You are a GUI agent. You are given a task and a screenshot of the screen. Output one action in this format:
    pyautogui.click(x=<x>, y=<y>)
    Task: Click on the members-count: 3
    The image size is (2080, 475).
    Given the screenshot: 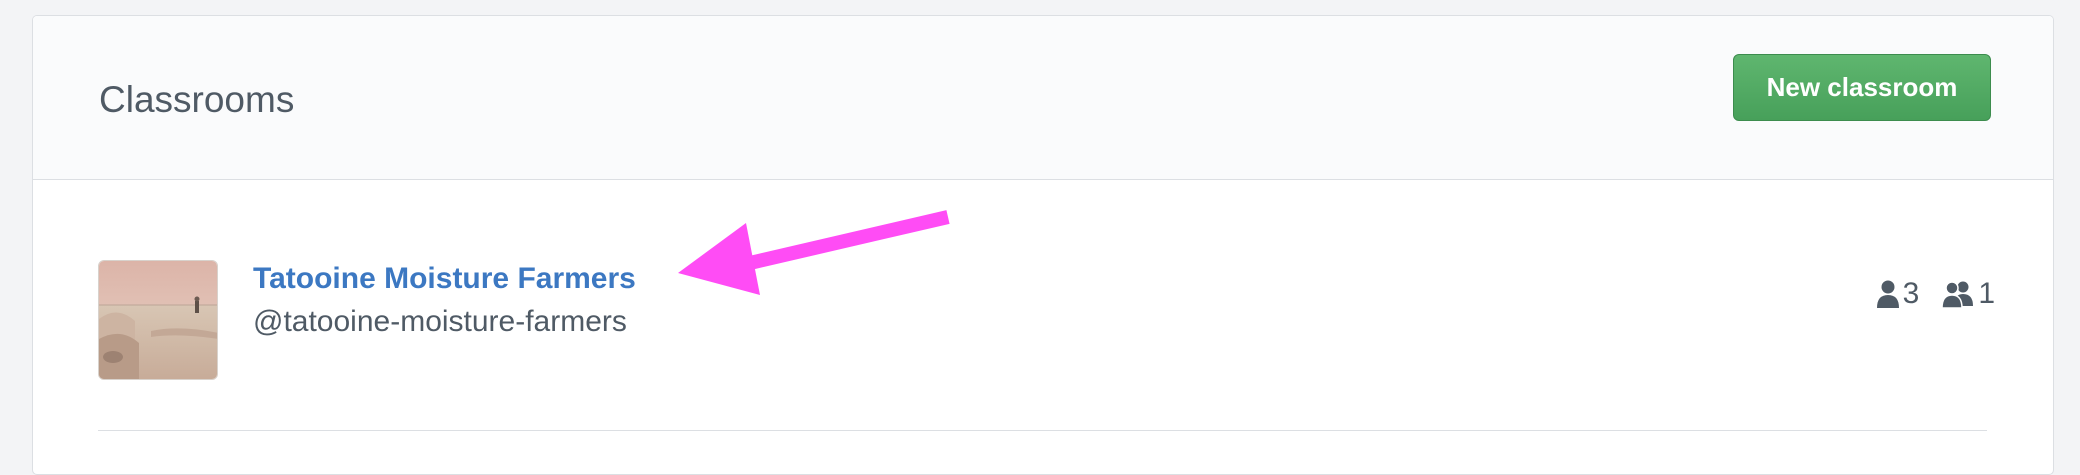 What is the action you would take?
    pyautogui.click(x=1911, y=293)
    